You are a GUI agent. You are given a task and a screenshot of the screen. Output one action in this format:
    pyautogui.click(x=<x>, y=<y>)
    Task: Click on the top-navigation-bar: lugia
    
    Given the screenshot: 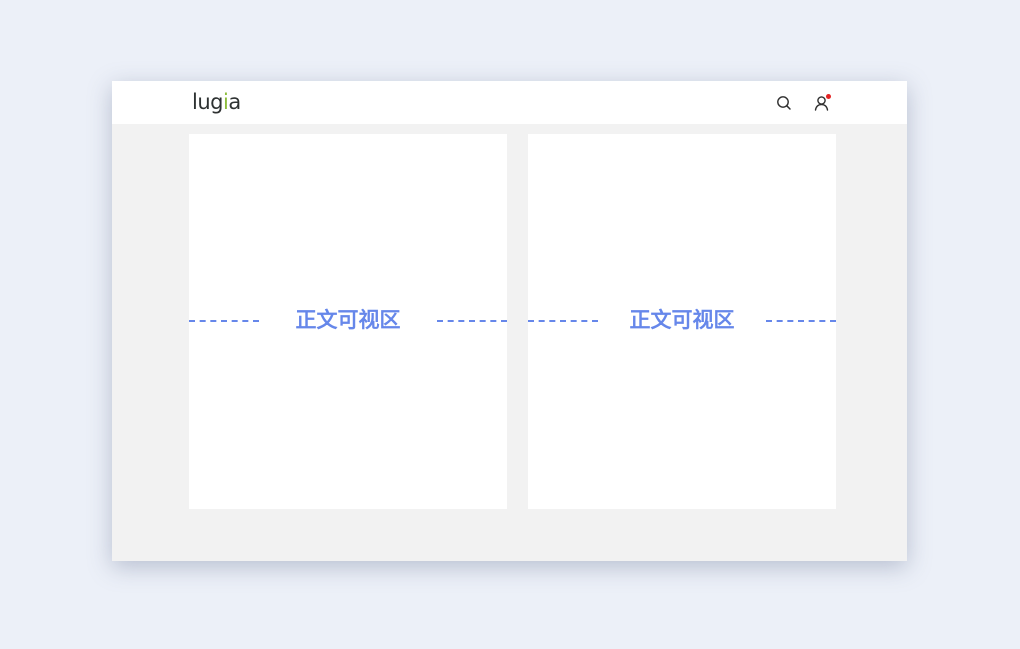 What is the action you would take?
    pyautogui.click(x=509, y=102)
    